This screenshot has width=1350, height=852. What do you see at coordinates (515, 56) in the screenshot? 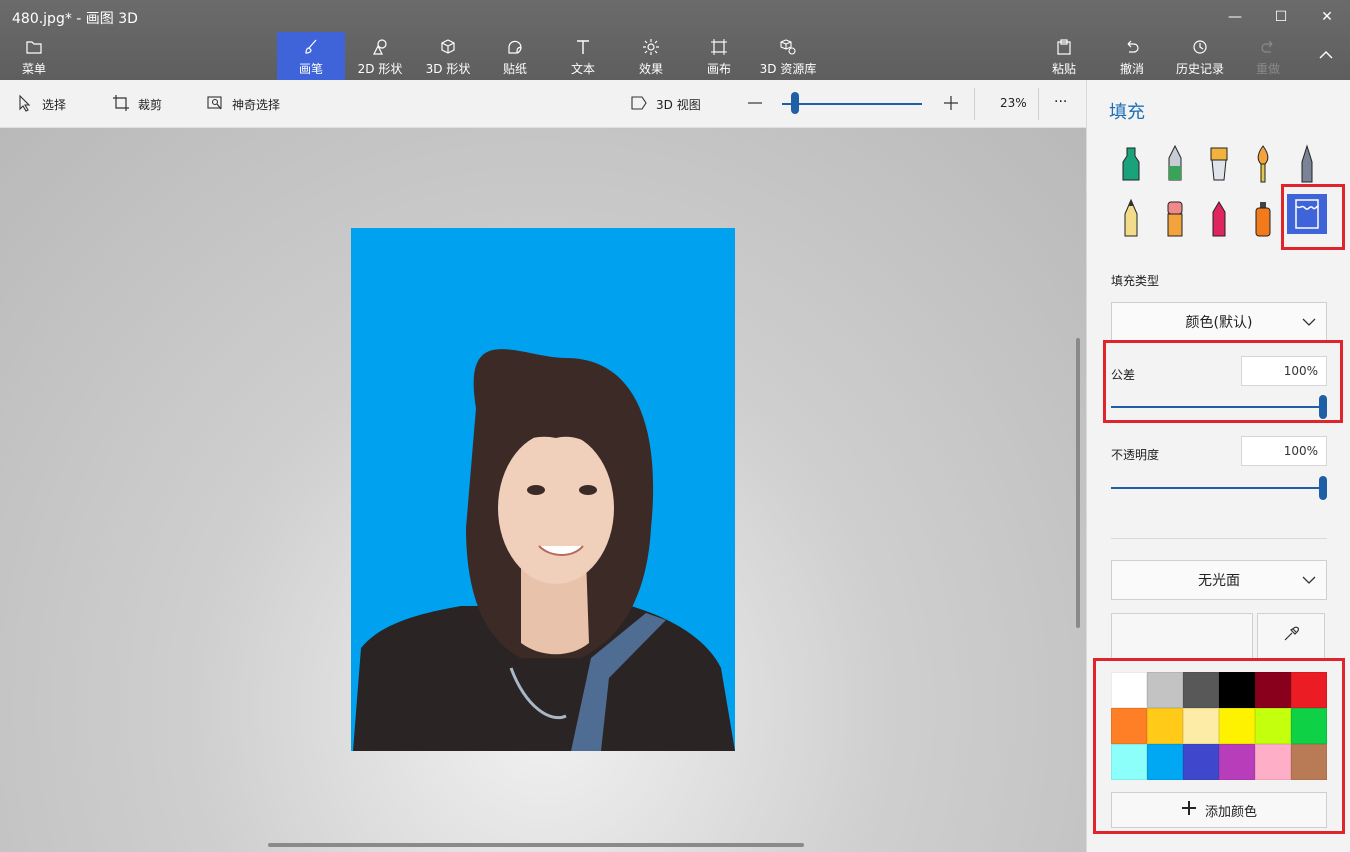
I see `tab-stickers: 贴纸` at bounding box center [515, 56].